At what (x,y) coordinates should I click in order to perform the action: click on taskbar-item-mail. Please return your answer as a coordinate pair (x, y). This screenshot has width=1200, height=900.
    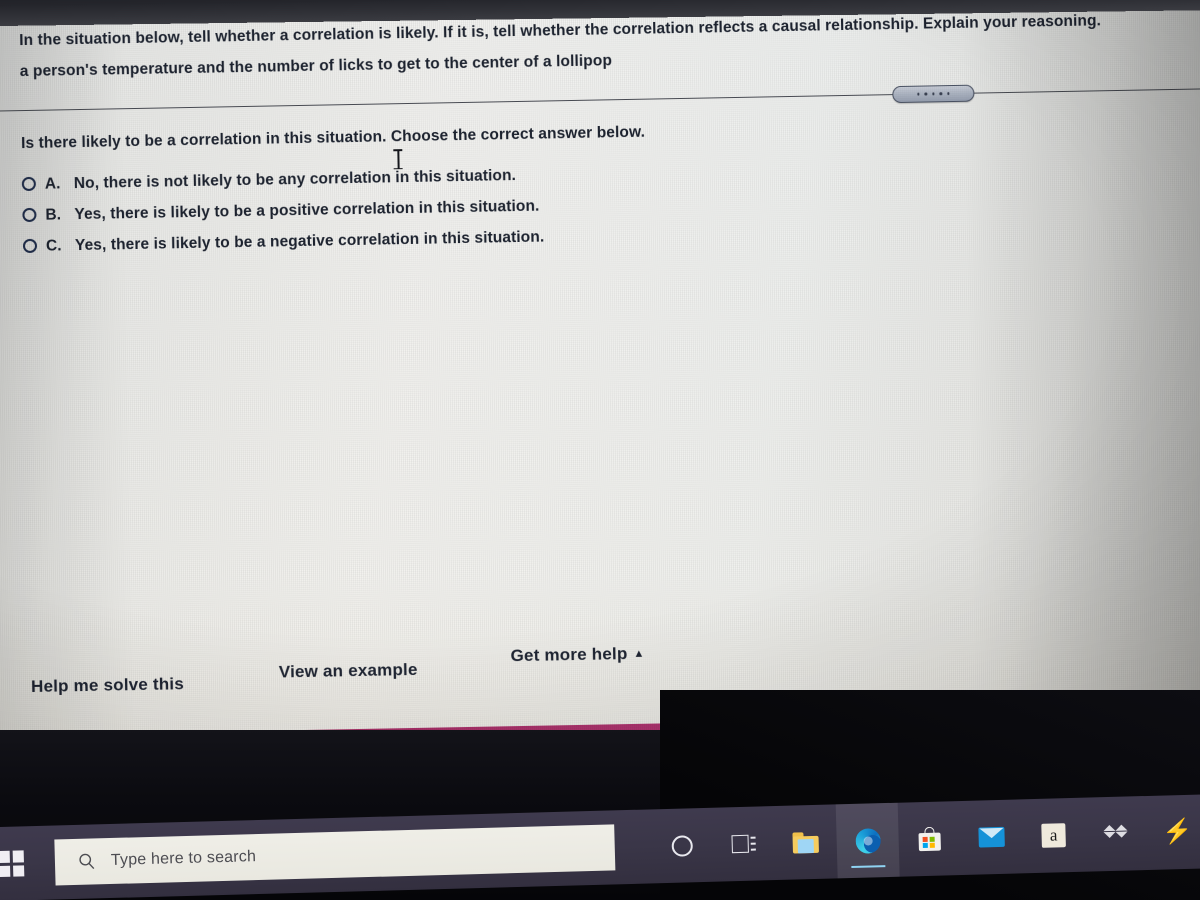
    Looking at the image, I should click on (992, 837).